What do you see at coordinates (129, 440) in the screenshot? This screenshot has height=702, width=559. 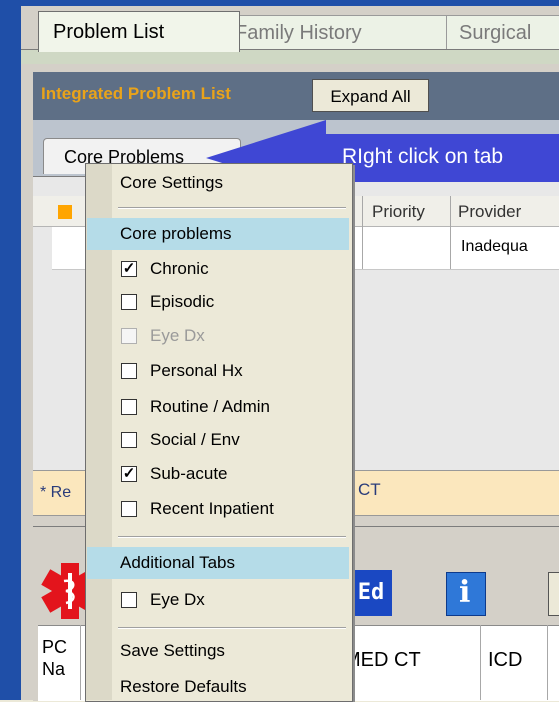 I see `checkbox-social-env` at bounding box center [129, 440].